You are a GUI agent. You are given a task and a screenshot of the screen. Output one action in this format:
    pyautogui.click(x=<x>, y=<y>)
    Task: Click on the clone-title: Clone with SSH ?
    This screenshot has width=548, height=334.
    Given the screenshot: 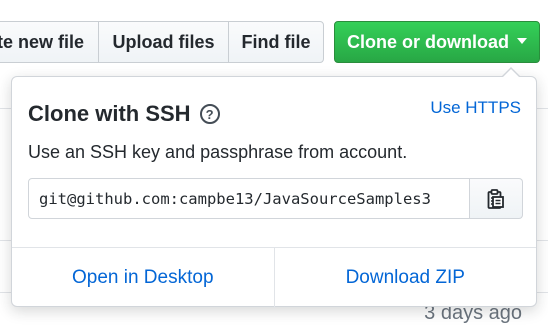 What is the action you would take?
    pyautogui.click(x=124, y=114)
    